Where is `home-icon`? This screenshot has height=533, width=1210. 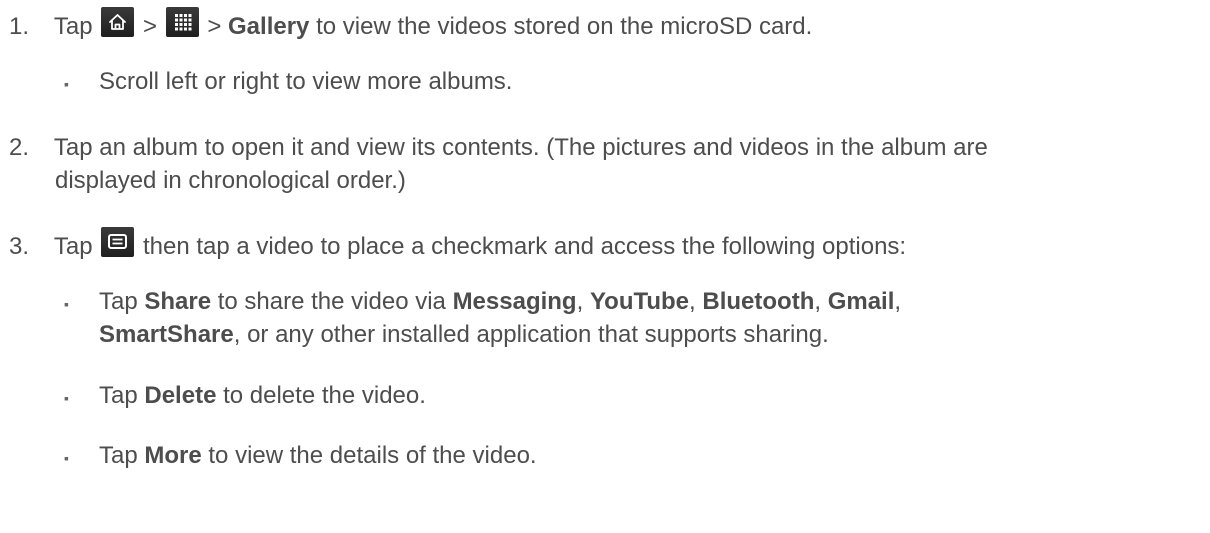 home-icon is located at coordinates (118, 22).